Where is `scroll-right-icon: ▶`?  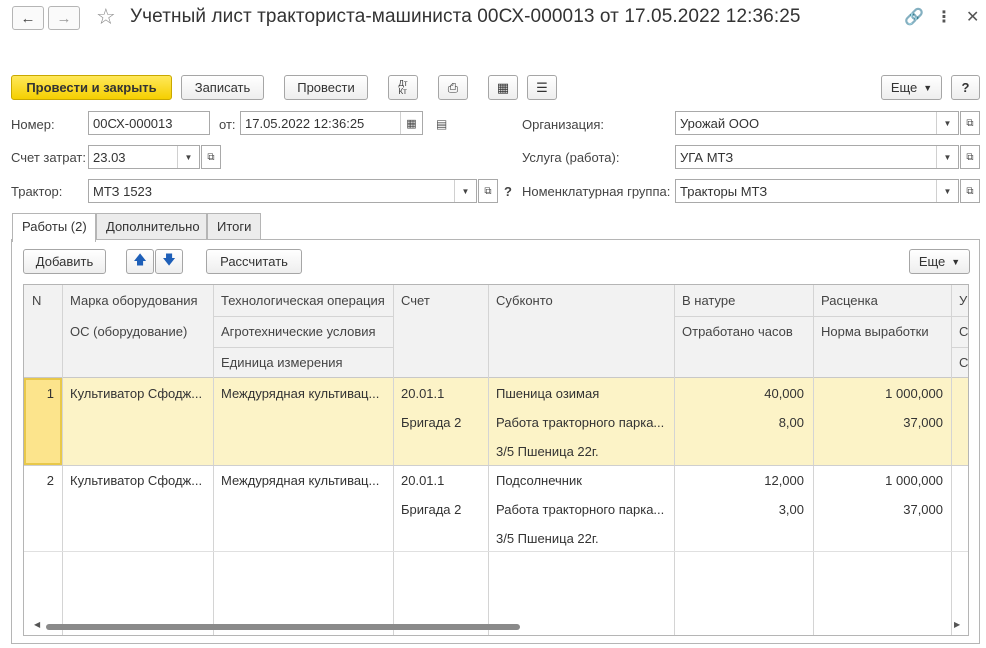
scroll-right-icon: ▶ is located at coordinates (957, 624).